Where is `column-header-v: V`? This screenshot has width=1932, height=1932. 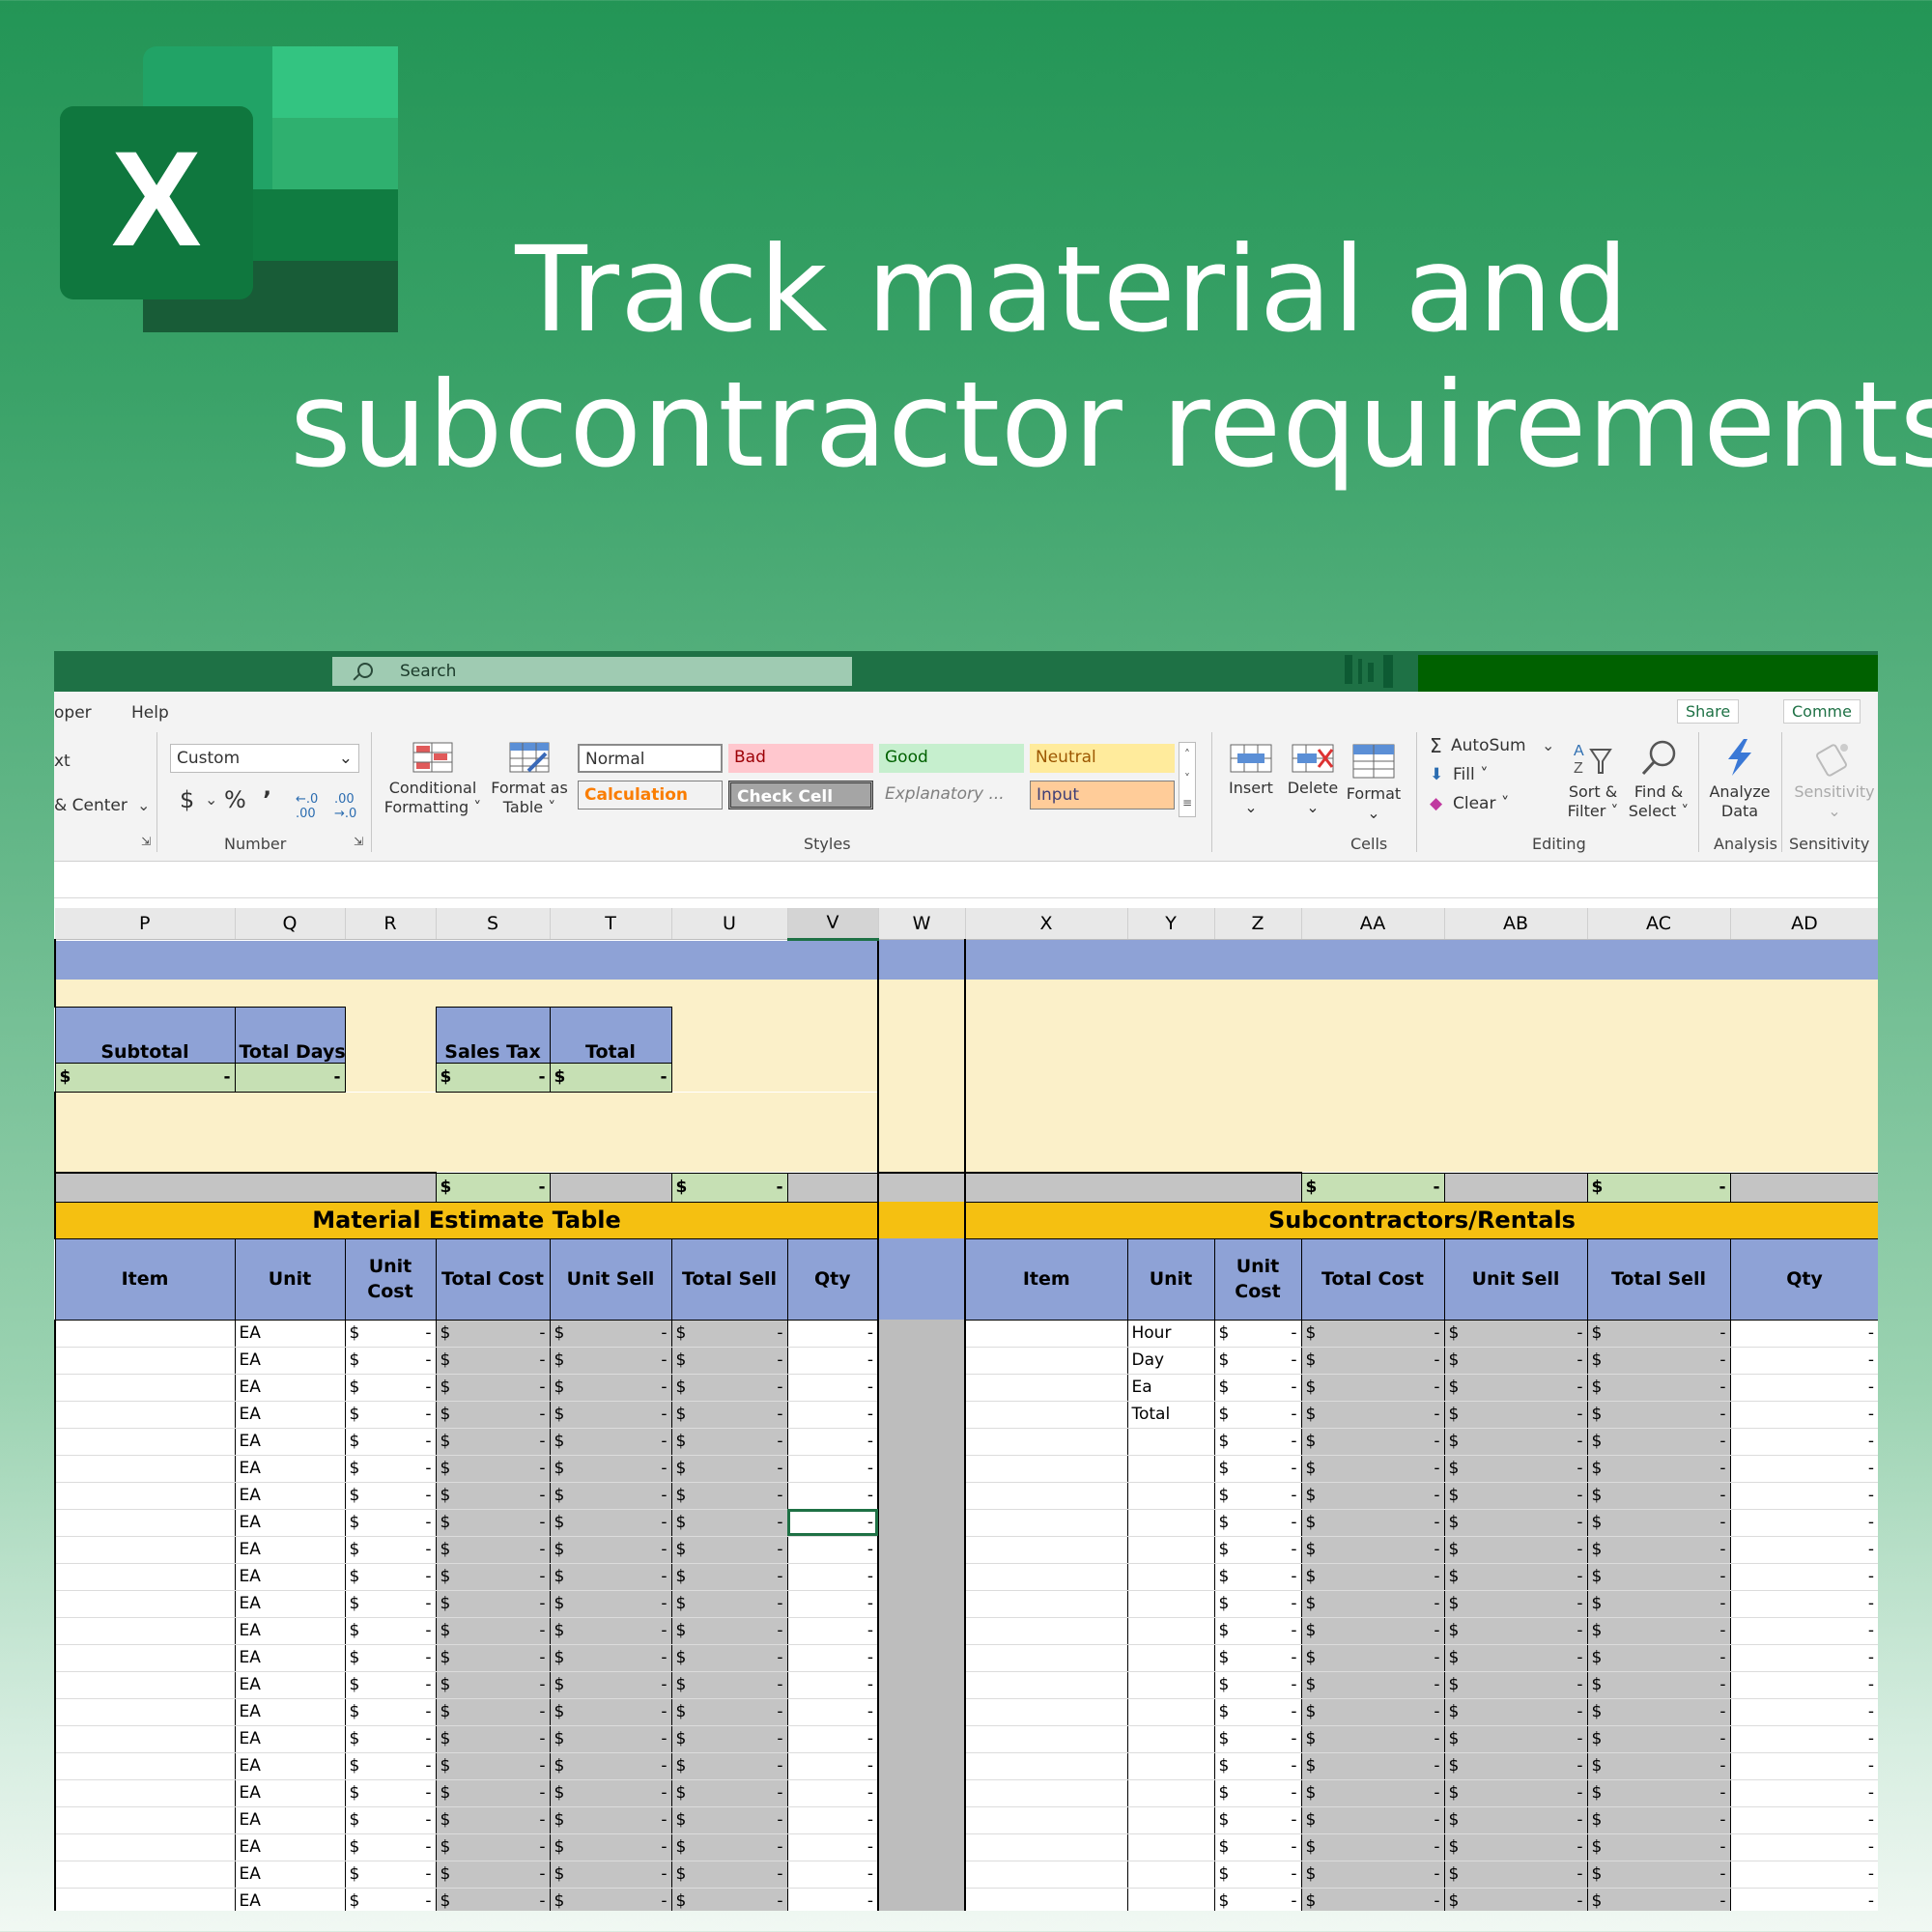 column-header-v: V is located at coordinates (833, 924).